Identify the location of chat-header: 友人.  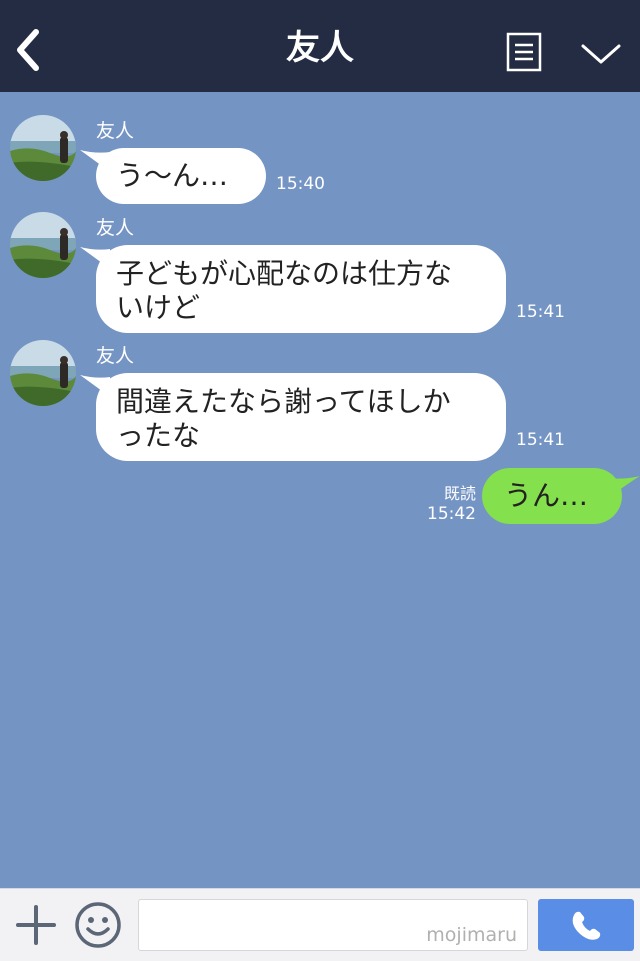
(320, 46).